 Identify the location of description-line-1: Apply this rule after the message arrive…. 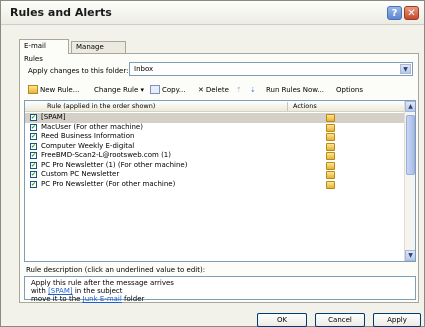
(102, 283).